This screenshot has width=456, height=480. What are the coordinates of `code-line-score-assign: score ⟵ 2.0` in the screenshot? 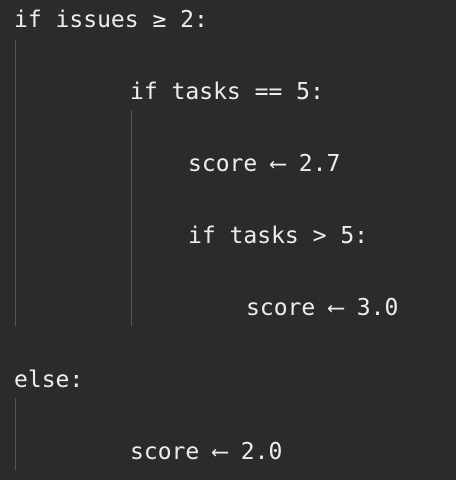 It's located at (206, 452).